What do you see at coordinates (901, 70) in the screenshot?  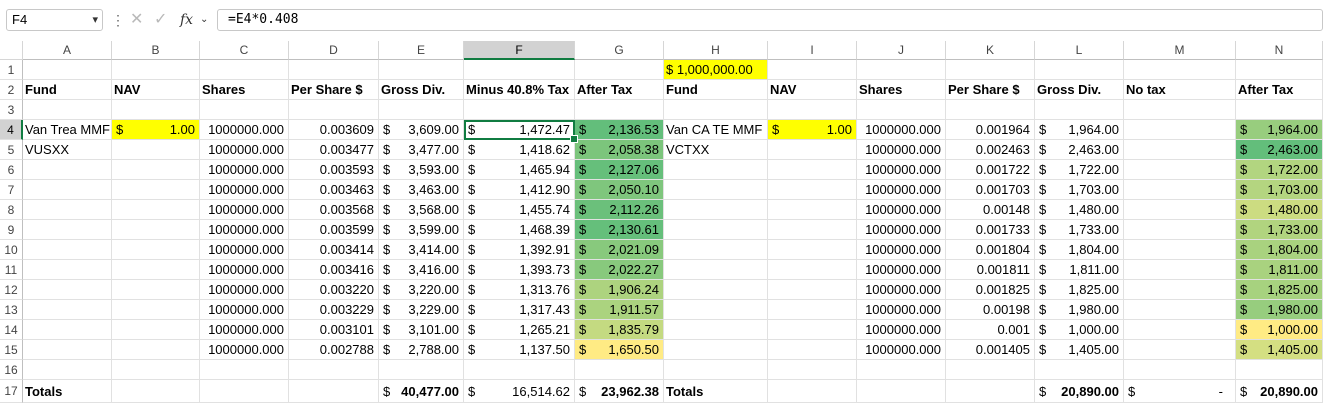 I see `cell-j1` at bounding box center [901, 70].